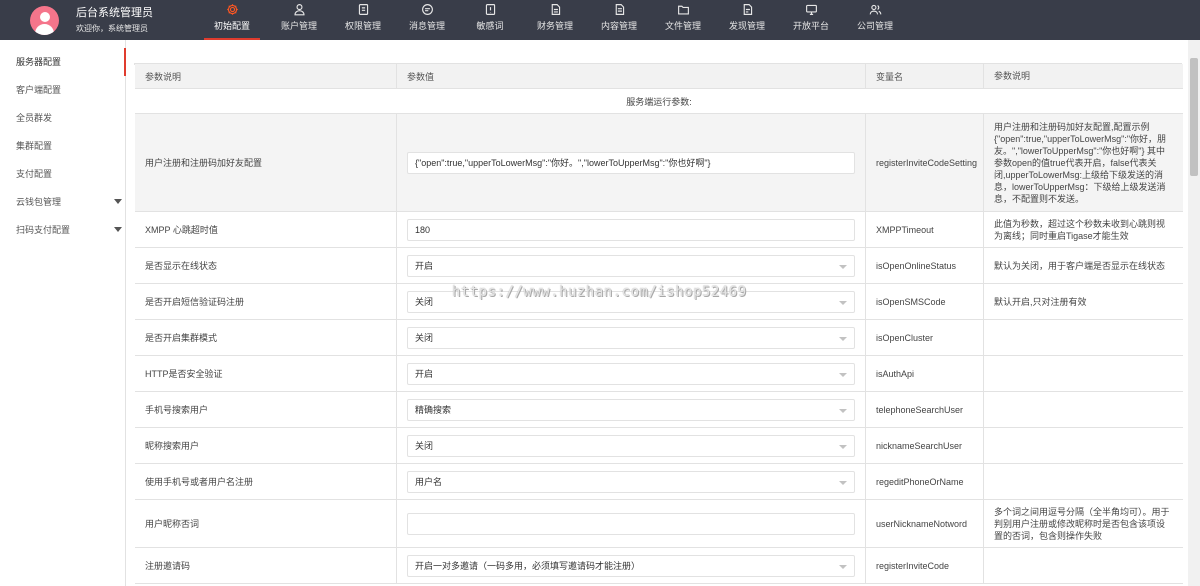 This screenshot has width=1200, height=586. What do you see at coordinates (266, 337) in the screenshot?
I see `param-label: 是否开启集群模式` at bounding box center [266, 337].